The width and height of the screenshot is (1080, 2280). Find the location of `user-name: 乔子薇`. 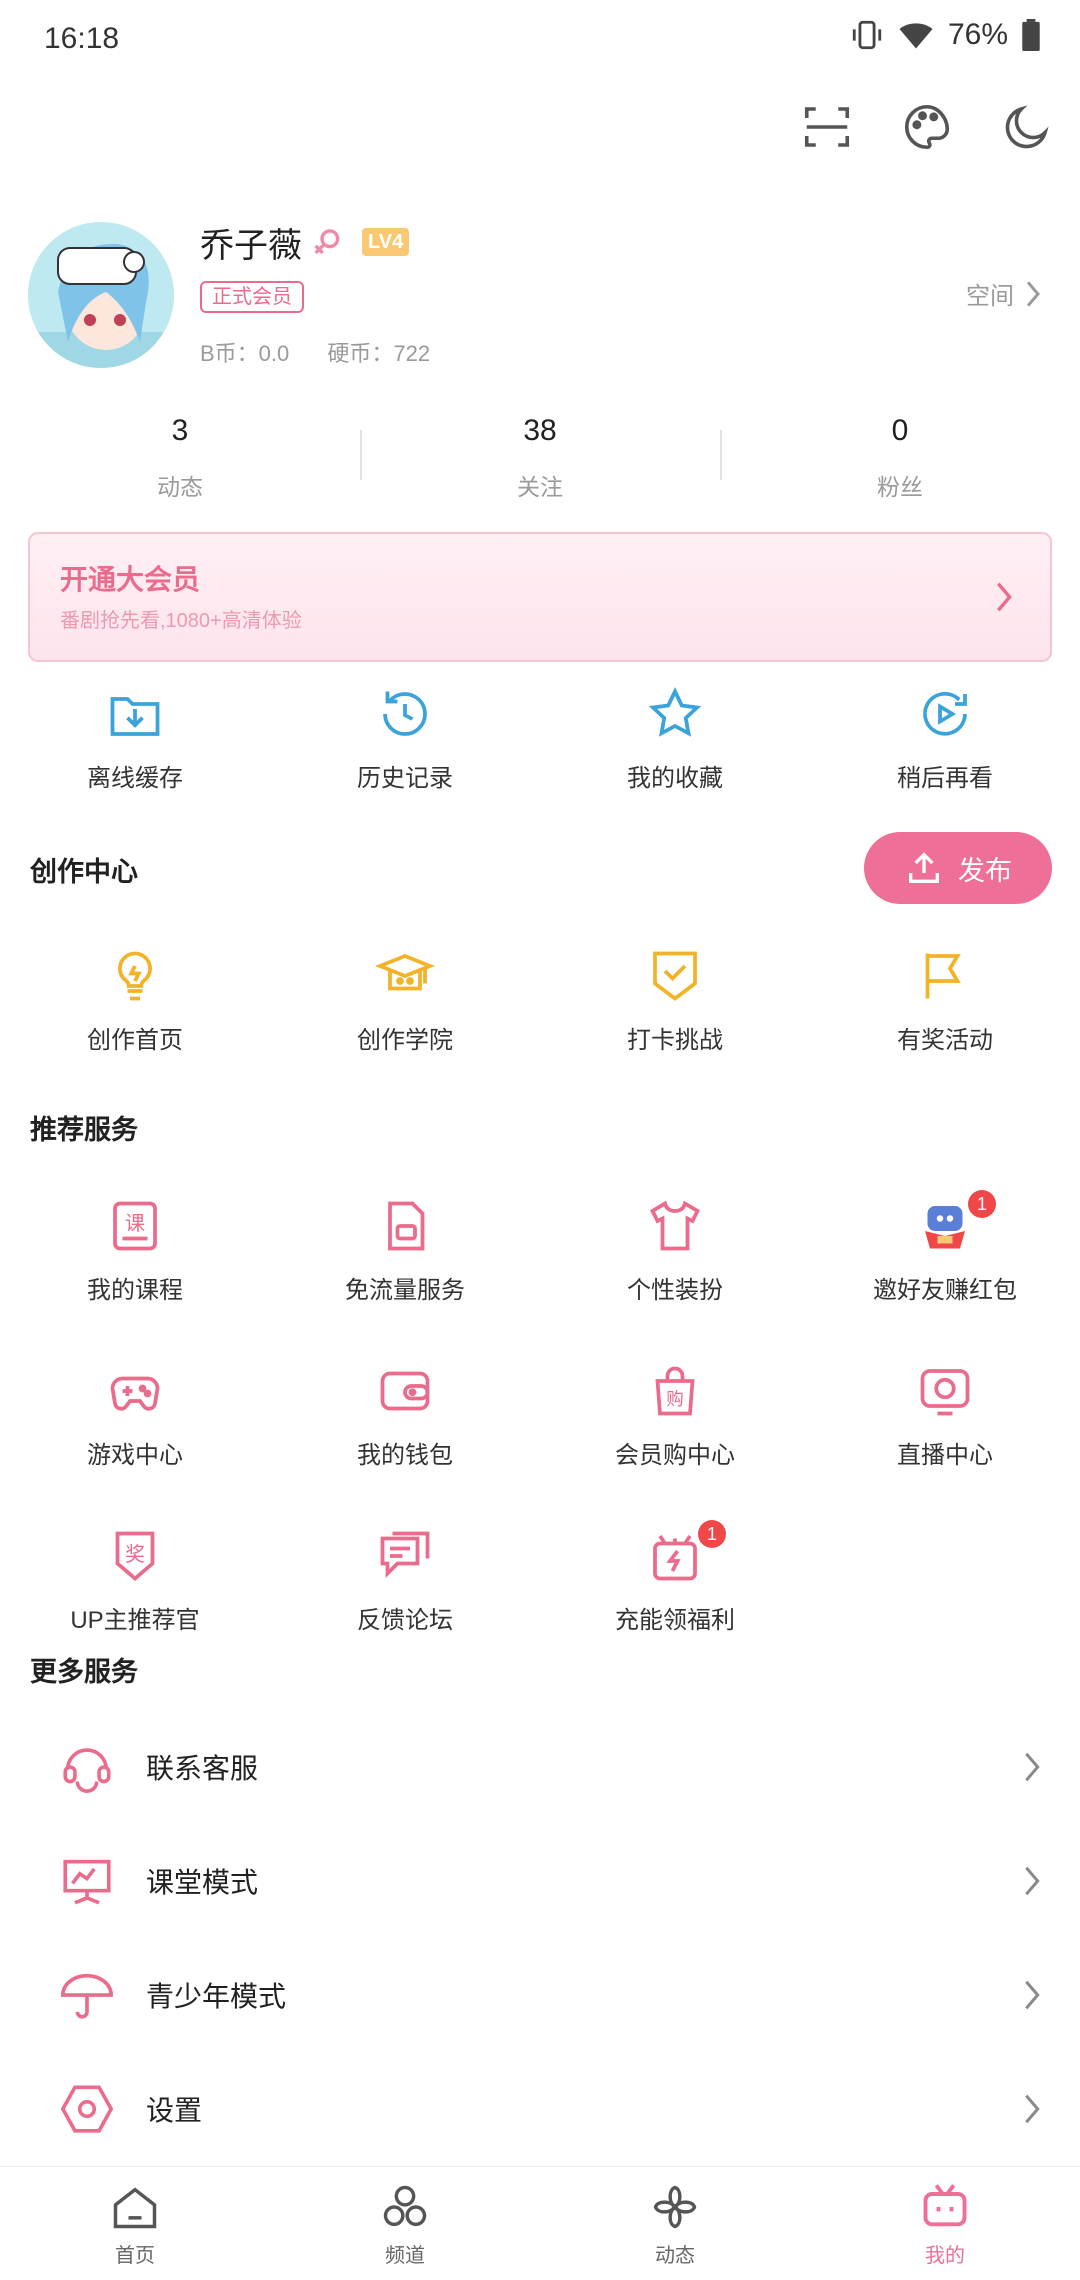

user-name: 乔子薇 is located at coordinates (251, 246).